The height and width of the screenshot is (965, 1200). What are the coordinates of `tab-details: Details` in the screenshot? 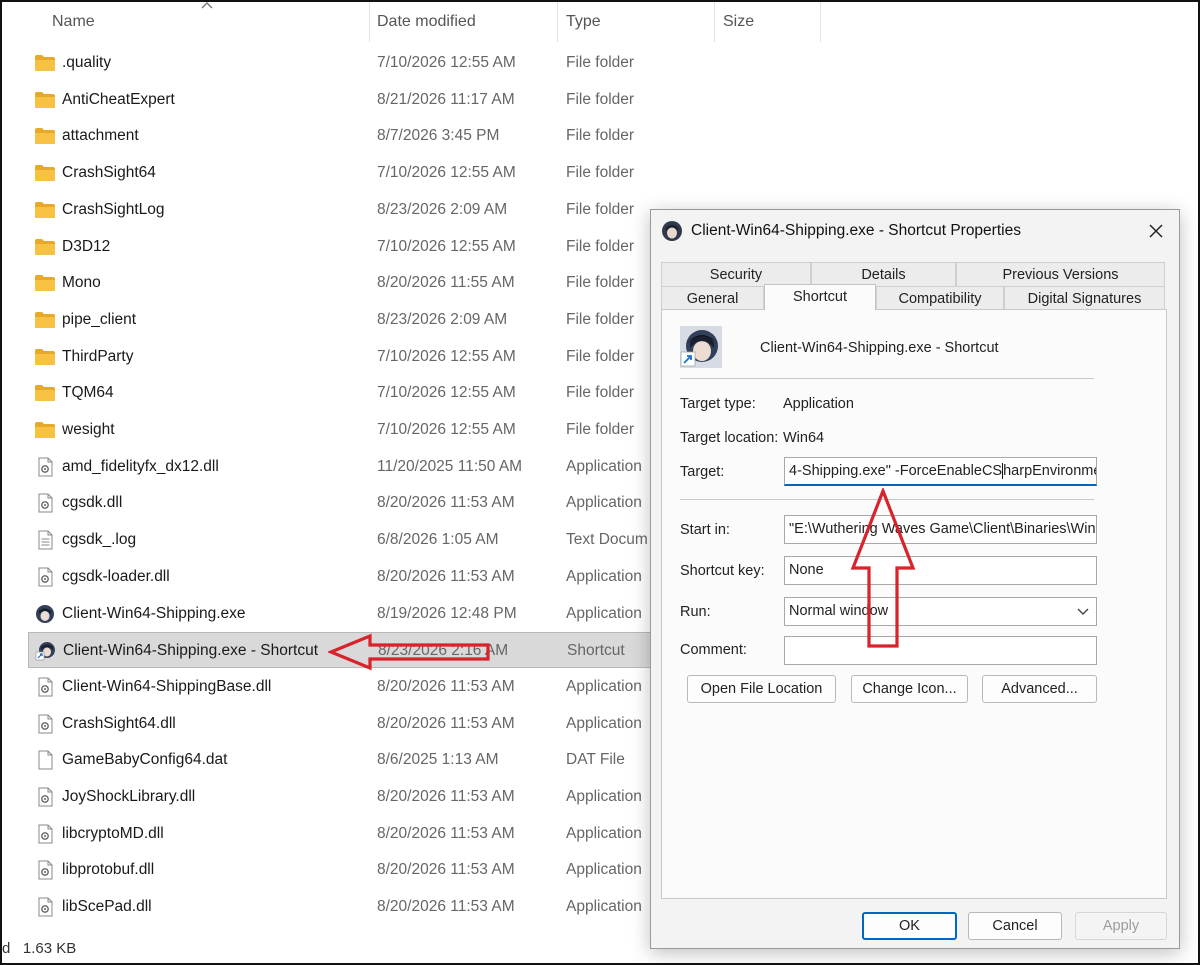 It's located at (883, 274).